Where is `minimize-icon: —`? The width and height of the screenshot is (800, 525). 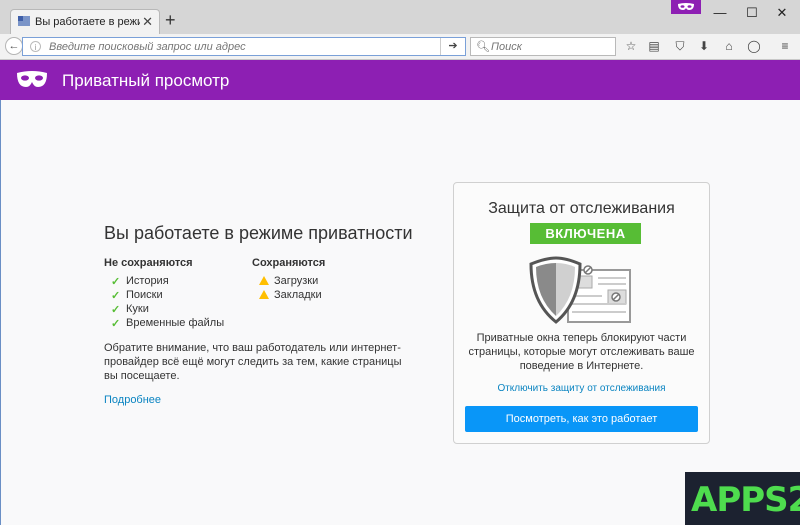 minimize-icon: — is located at coordinates (720, 12).